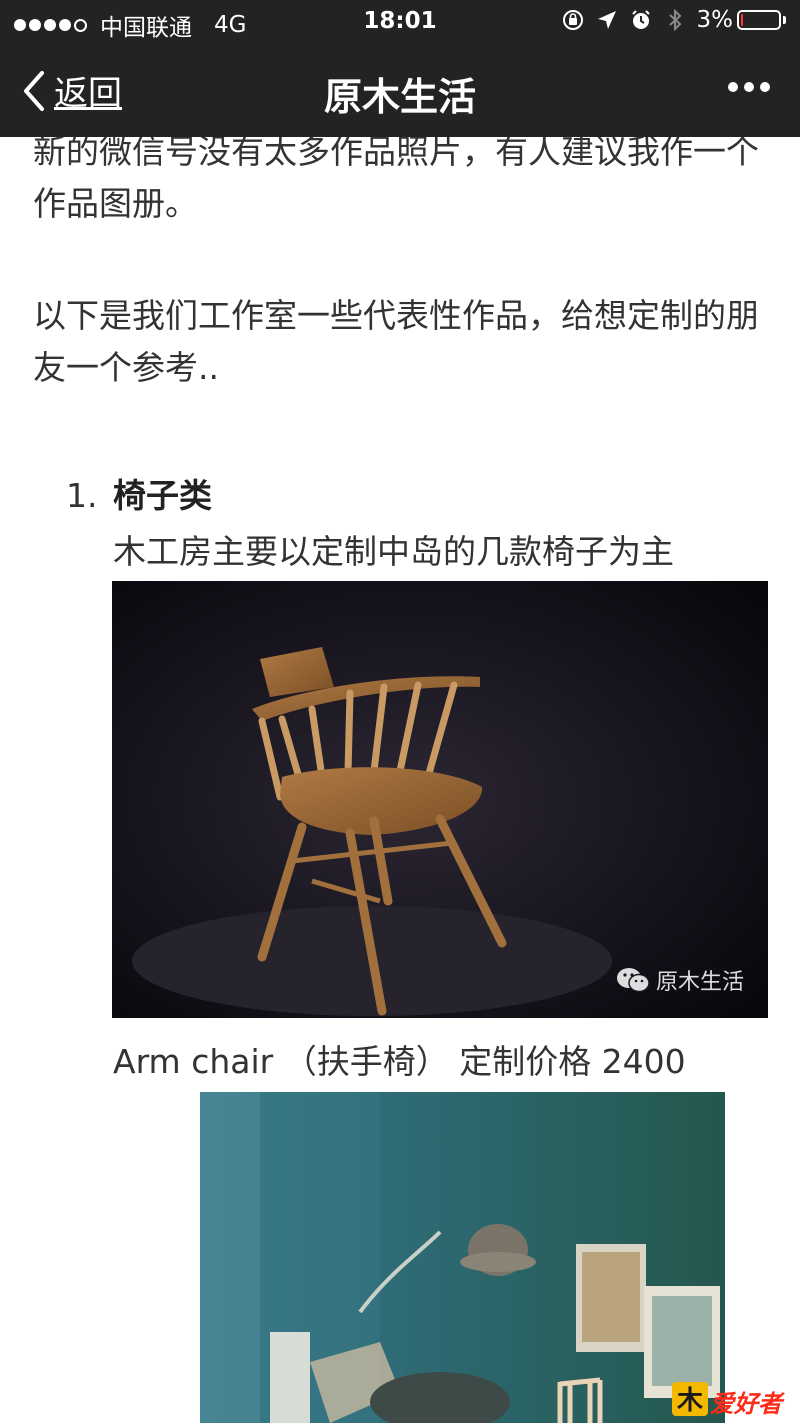 The height and width of the screenshot is (1427, 800). I want to click on photo-caption: Arm chair （扶手椅） 定制价格 2400, so click(399, 1061).